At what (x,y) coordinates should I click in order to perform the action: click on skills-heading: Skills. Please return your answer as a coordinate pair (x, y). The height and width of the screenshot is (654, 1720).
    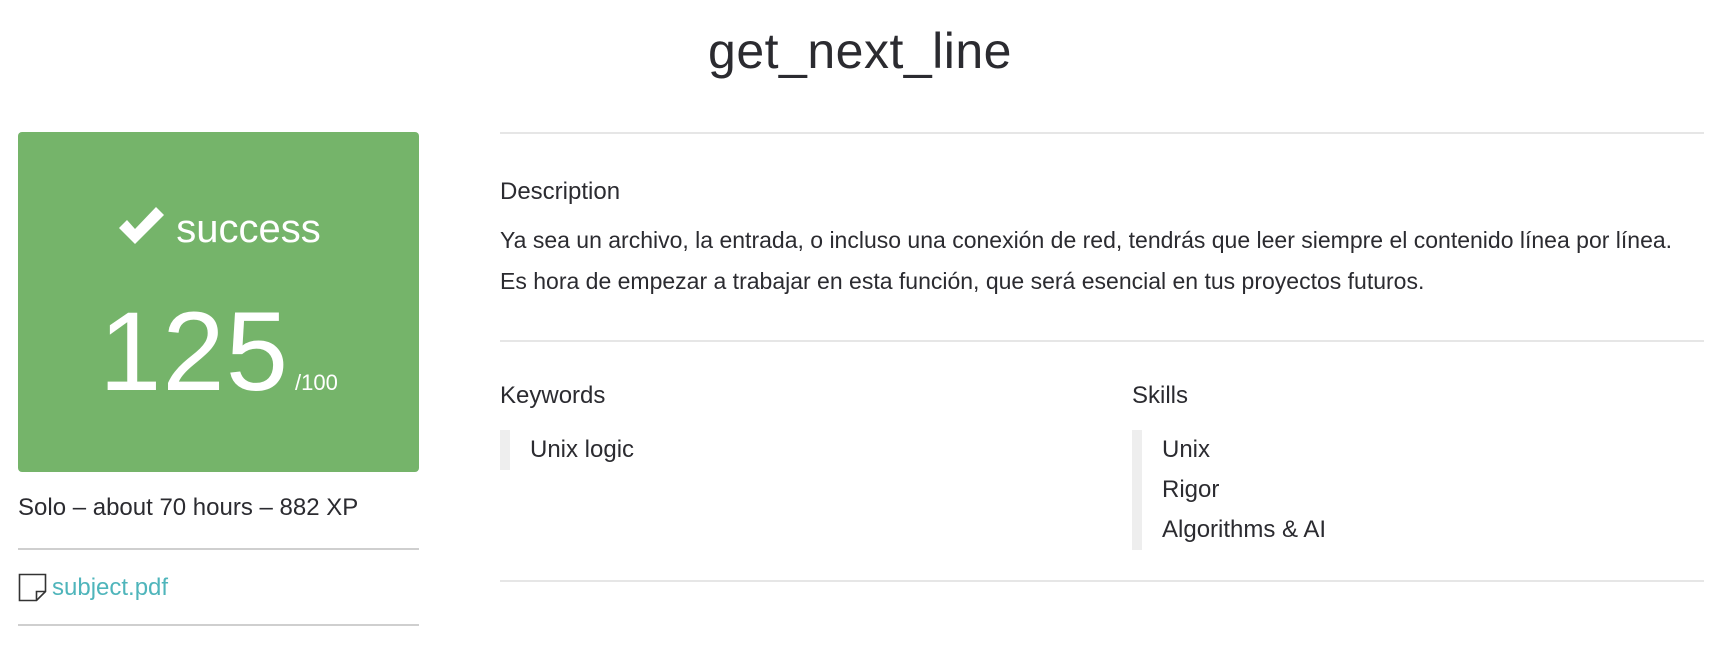
    Looking at the image, I should click on (1160, 395).